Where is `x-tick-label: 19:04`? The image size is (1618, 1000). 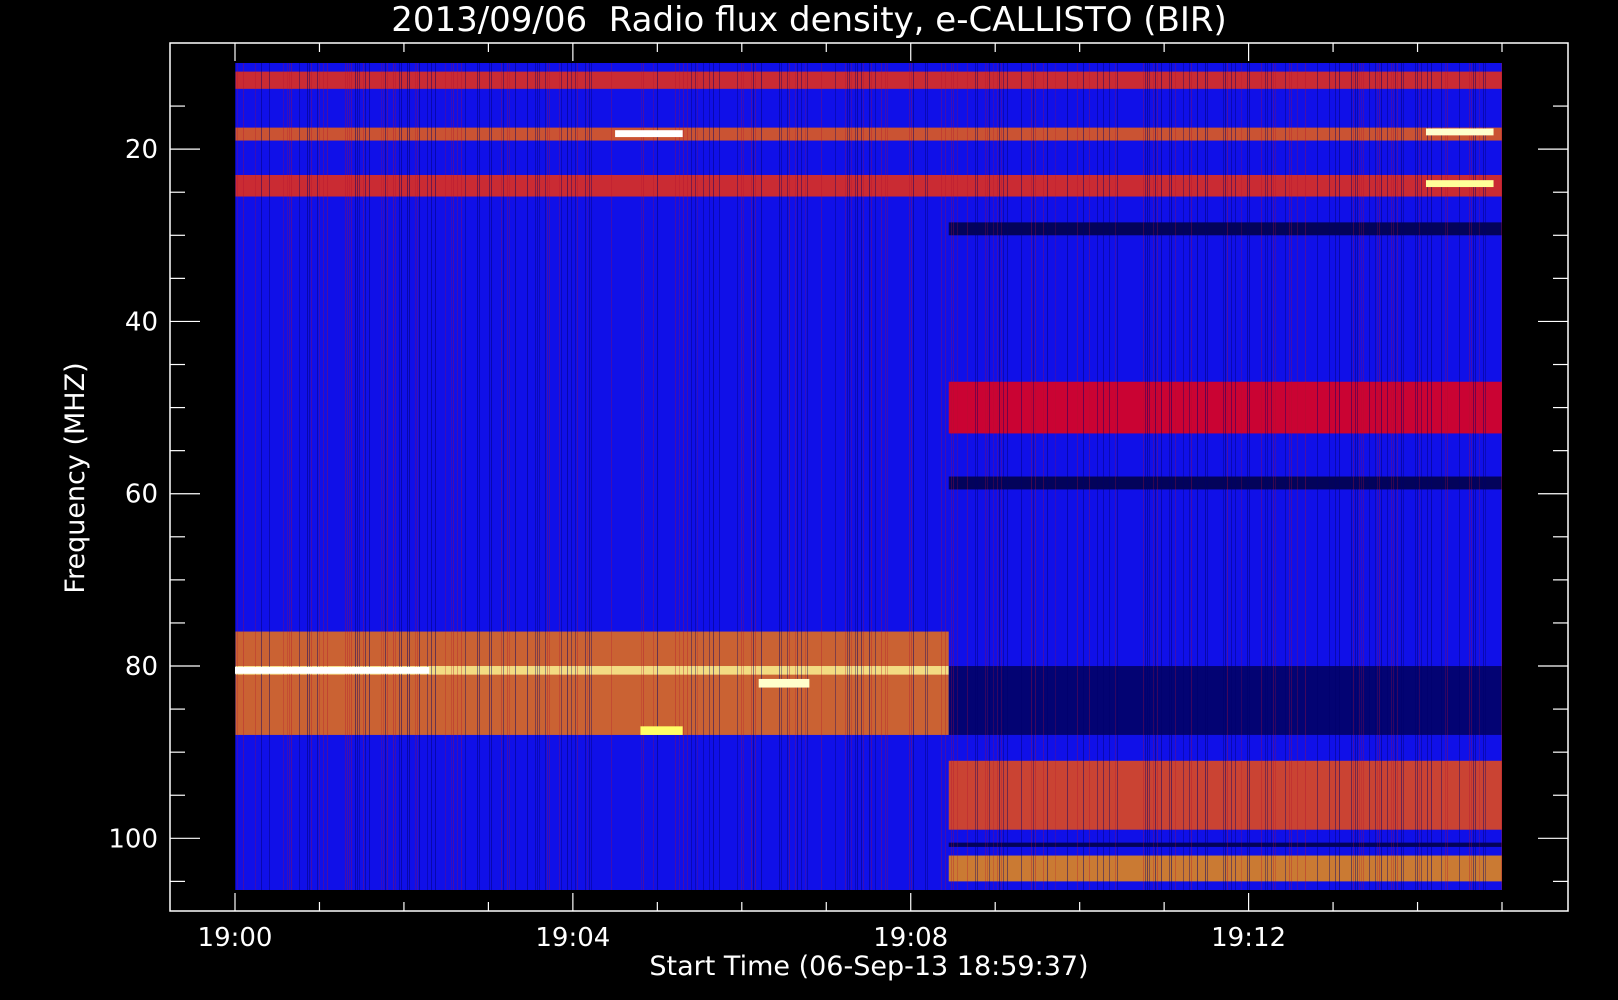 x-tick-label: 19:04 is located at coordinates (572, 938).